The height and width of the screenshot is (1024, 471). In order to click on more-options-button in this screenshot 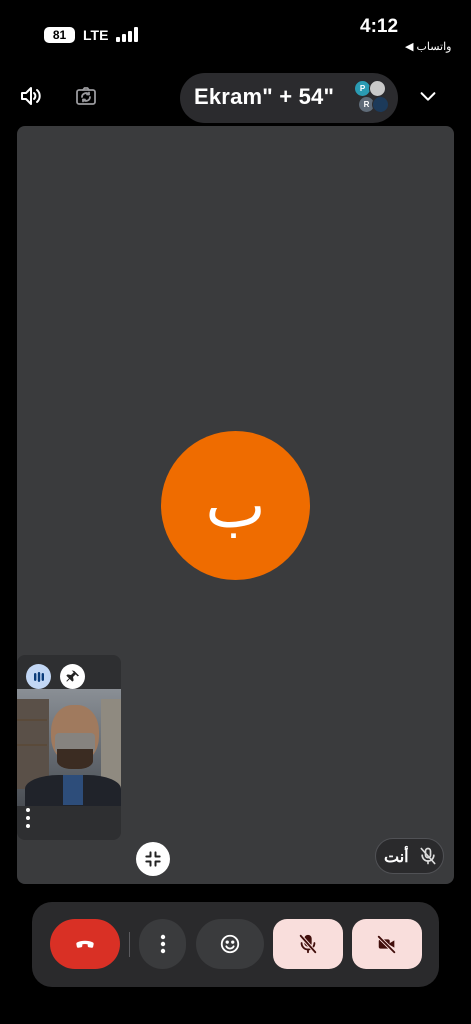, I will do `click(162, 944)`.